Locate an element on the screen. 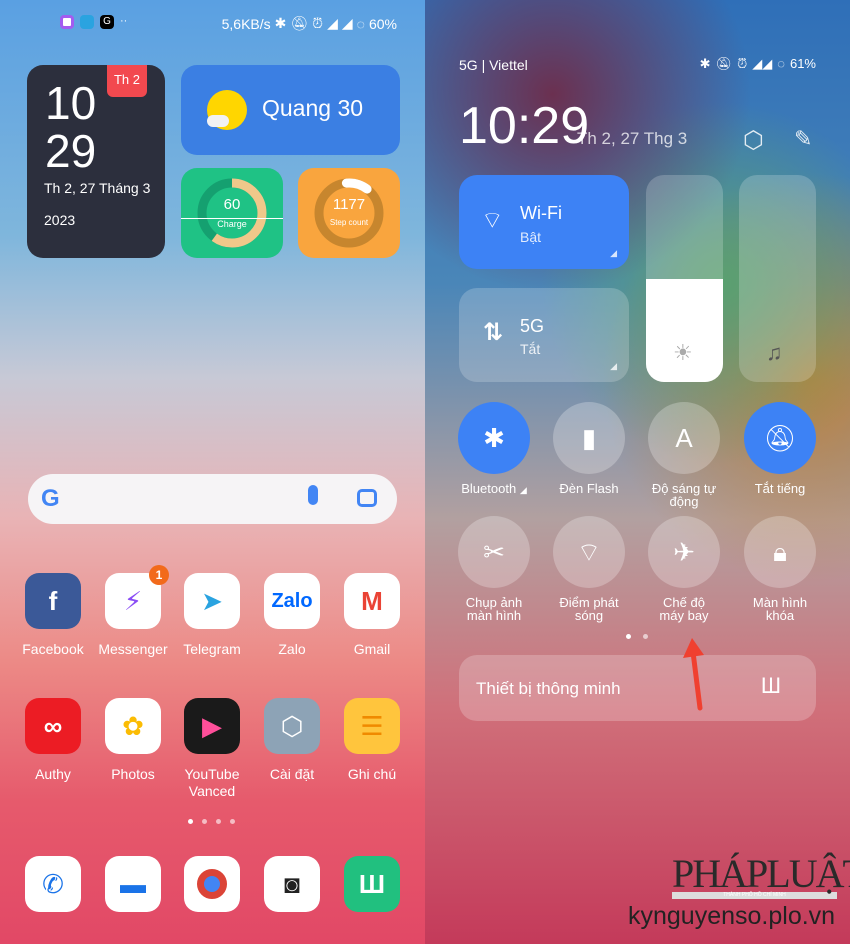 The image size is (850, 944). steps-ring is located at coordinates (349, 213).